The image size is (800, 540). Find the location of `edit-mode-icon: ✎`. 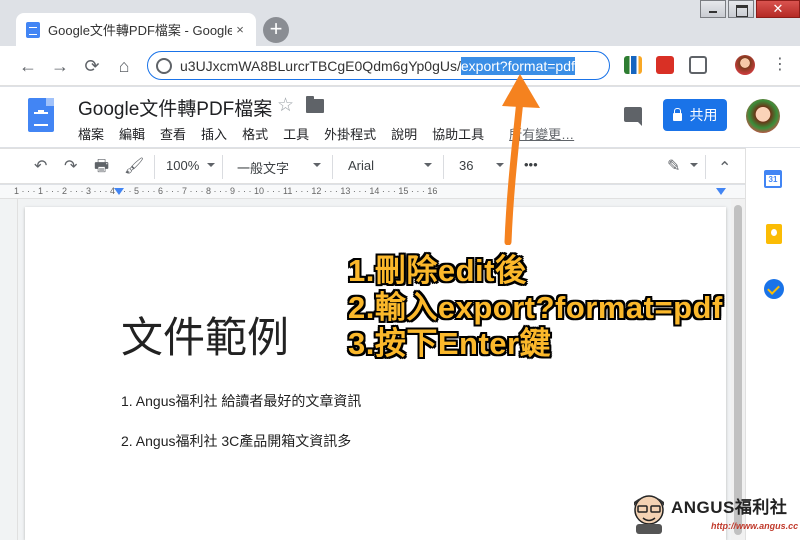

edit-mode-icon: ✎ is located at coordinates (673, 167).